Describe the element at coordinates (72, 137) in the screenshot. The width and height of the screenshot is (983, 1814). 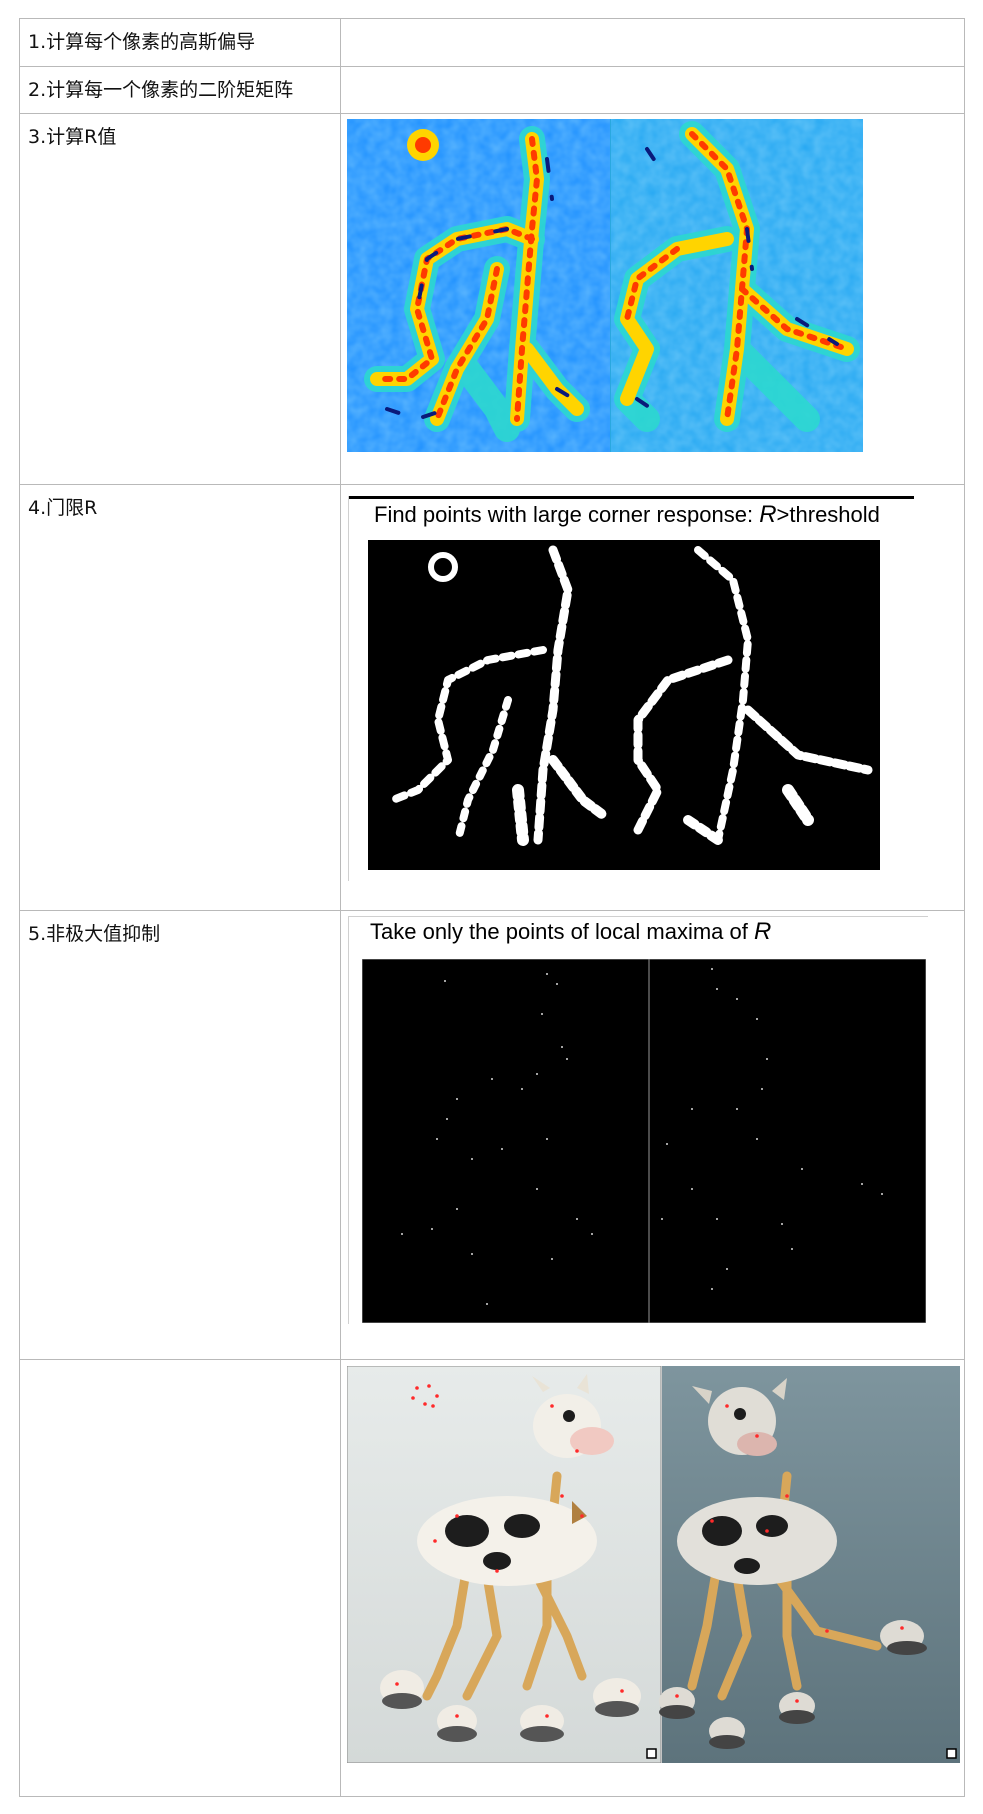
I see `step-label: 3.计算R值` at that location.